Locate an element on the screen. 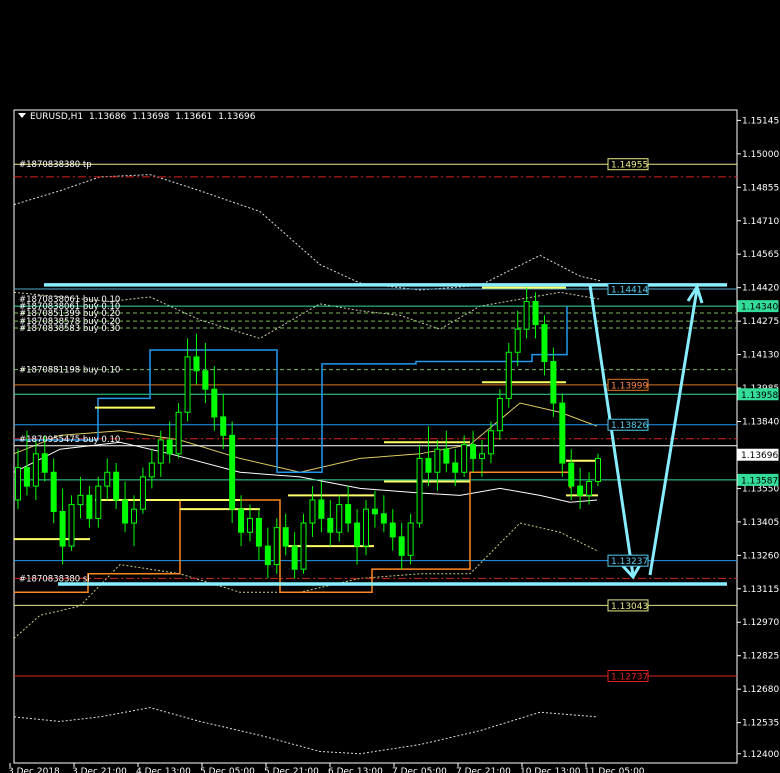 The height and width of the screenshot is (773, 780). y-tick-label: 1.13260 is located at coordinates (760, 556).